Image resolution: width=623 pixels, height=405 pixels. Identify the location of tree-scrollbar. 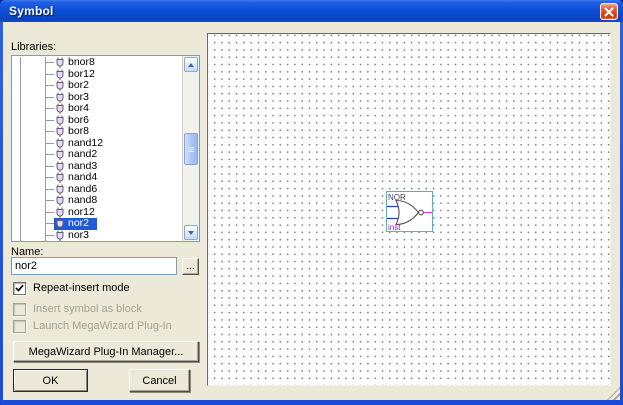
(190, 148).